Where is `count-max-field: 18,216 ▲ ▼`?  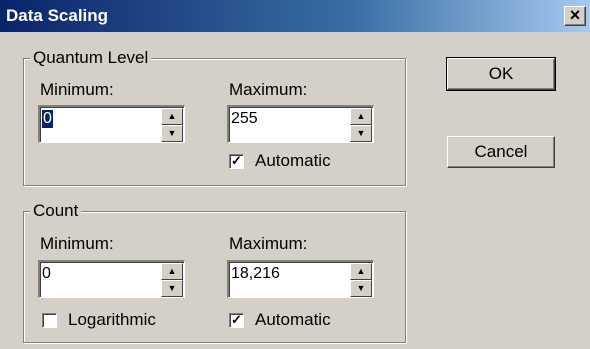 count-max-field: 18,216 ▲ ▼ is located at coordinates (300, 279).